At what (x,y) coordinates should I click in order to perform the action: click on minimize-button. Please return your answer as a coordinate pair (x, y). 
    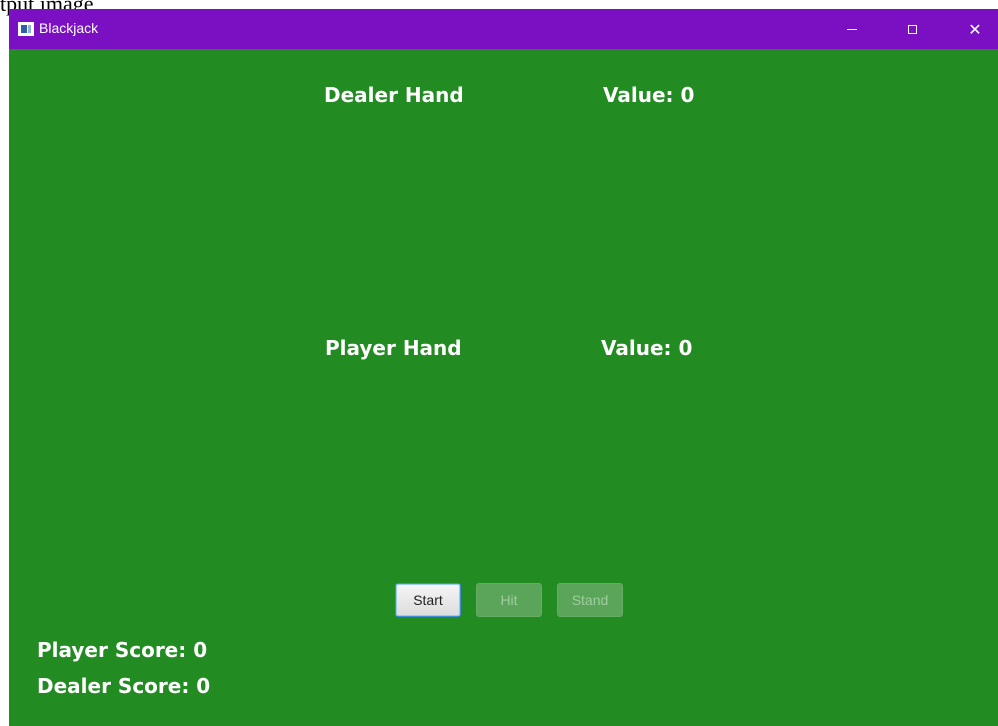
    Looking at the image, I should click on (852, 29).